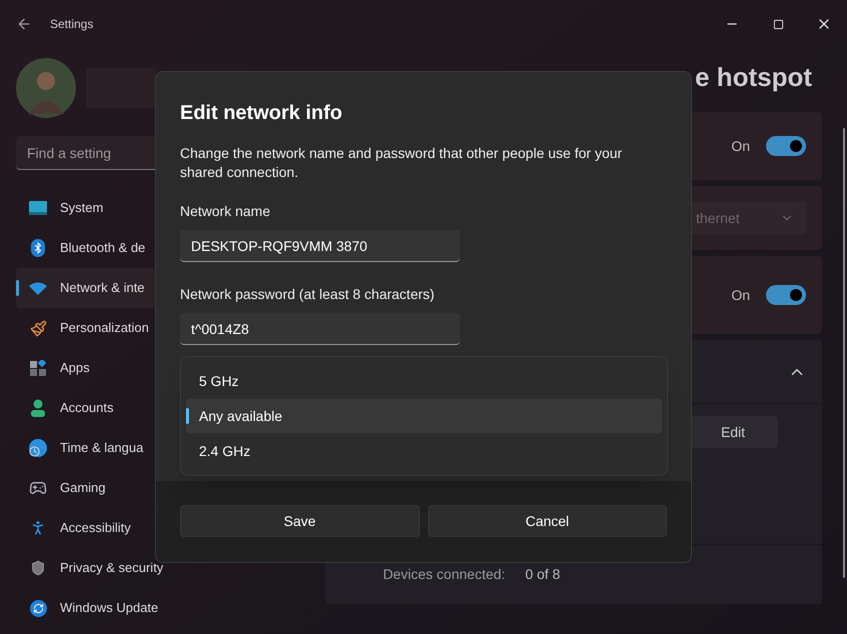 This screenshot has width=847, height=634. Describe the element at coordinates (72, 24) in the screenshot. I see `window-title: Settings` at that location.